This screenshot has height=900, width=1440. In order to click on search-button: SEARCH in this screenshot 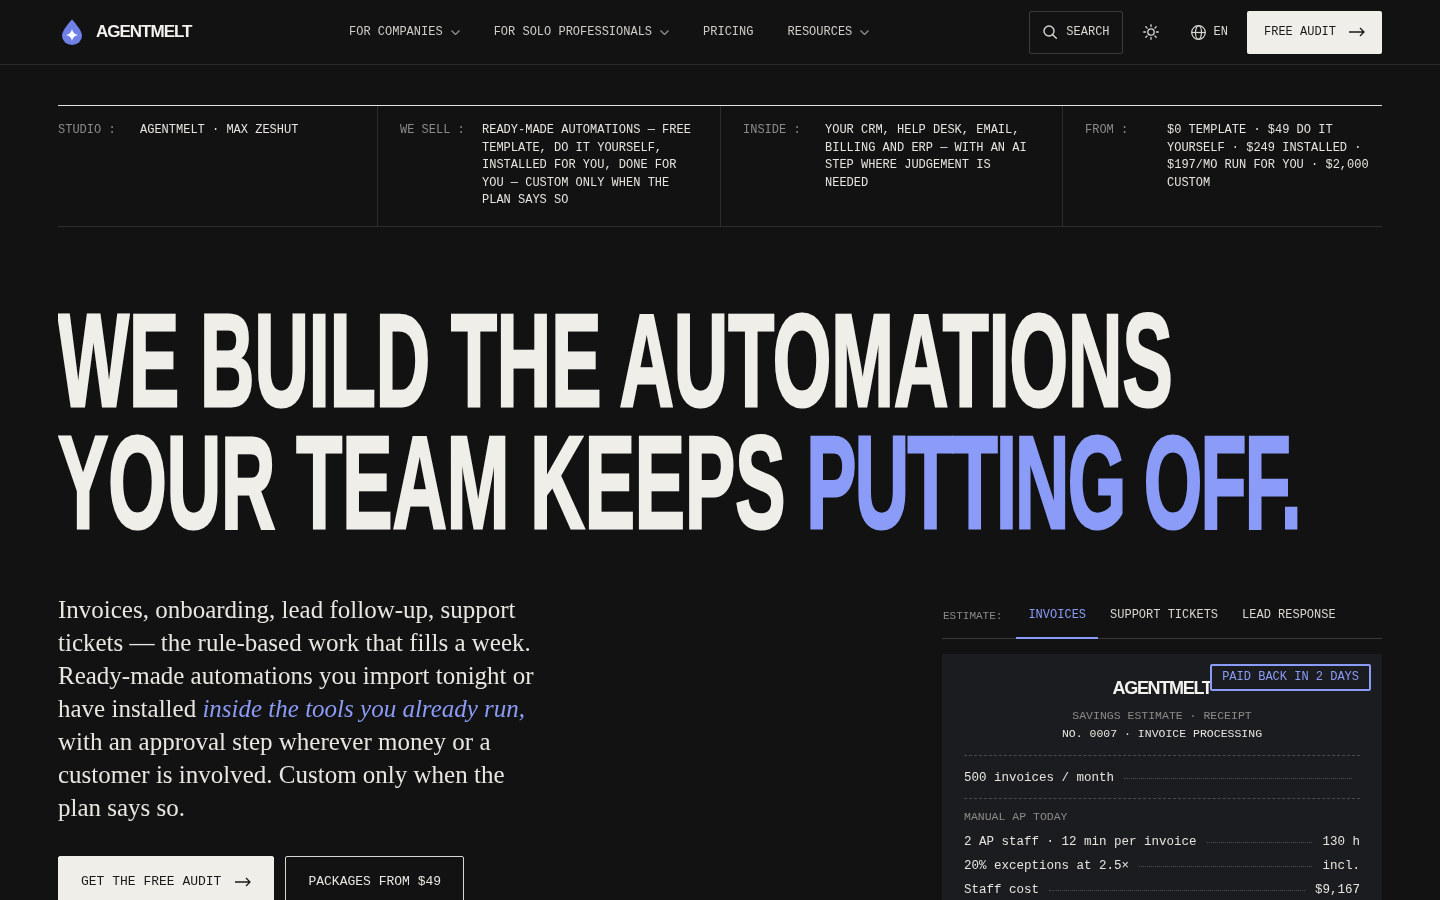, I will do `click(1076, 32)`.